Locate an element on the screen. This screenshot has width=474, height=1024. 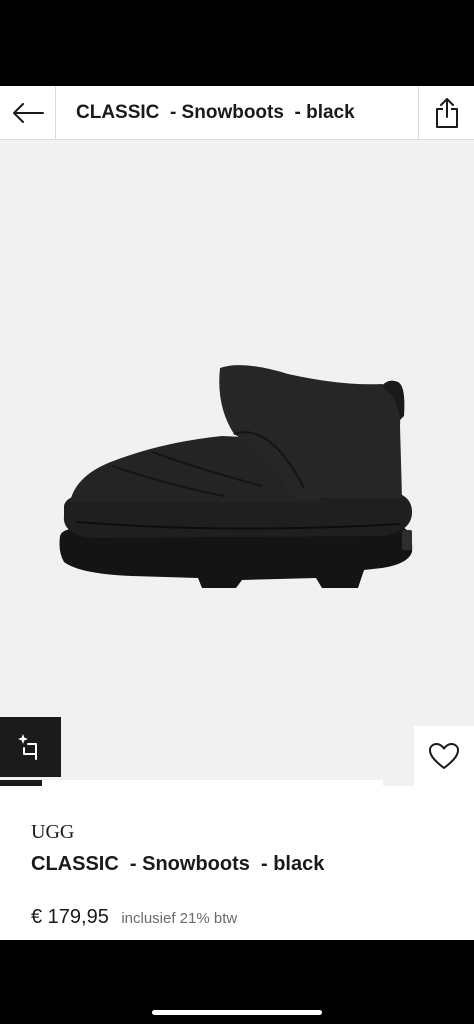
share-button is located at coordinates (446, 113).